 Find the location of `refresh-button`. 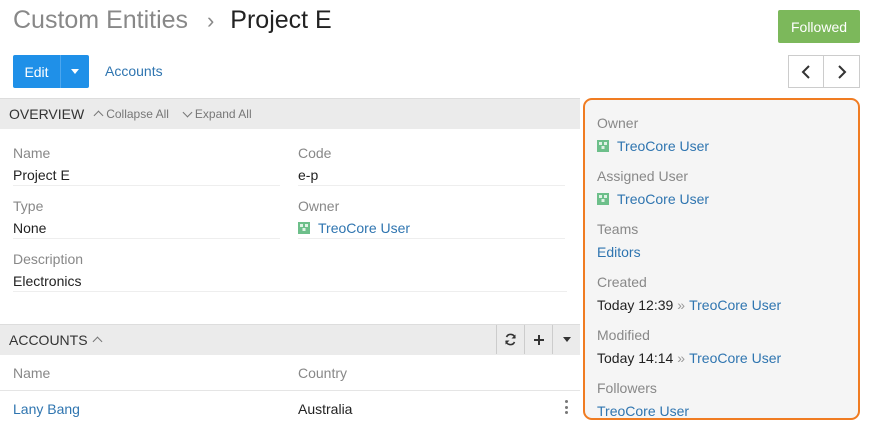

refresh-button is located at coordinates (510, 339).